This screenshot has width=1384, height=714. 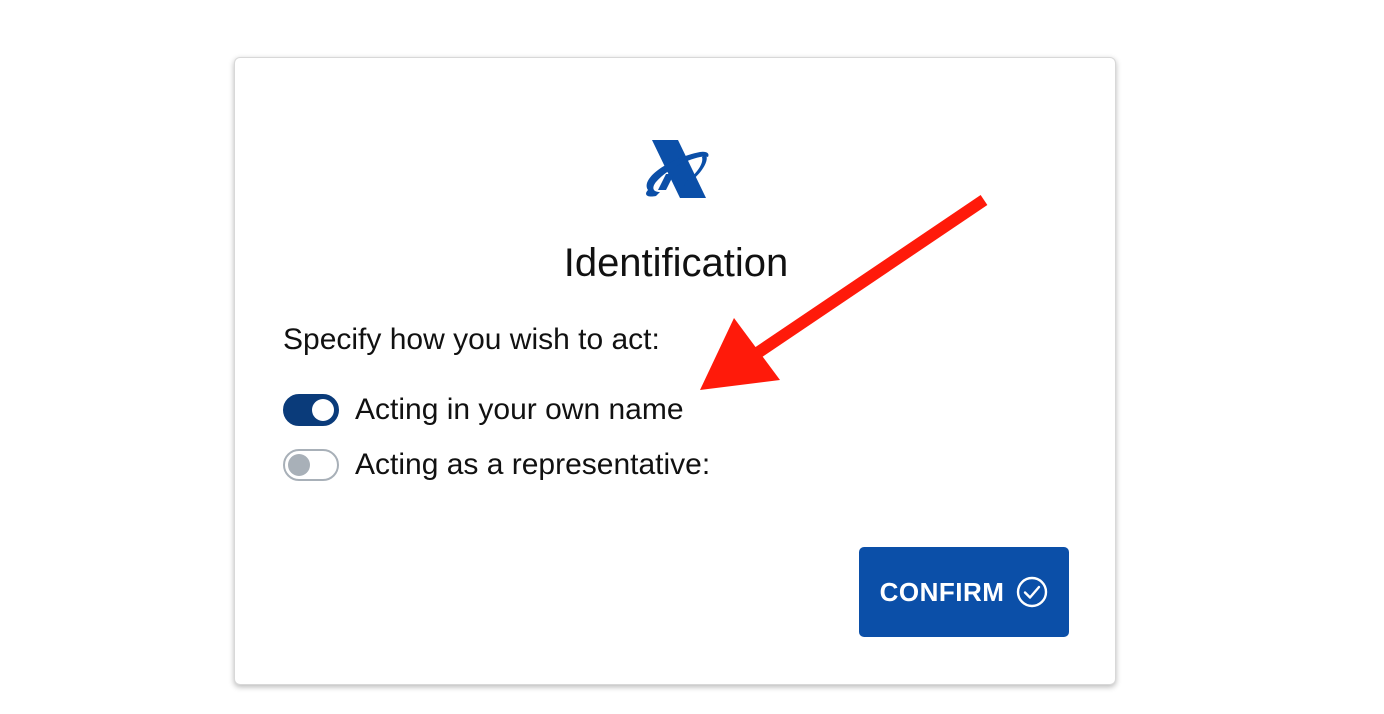 I want to click on own-name-label: Acting in your own name, so click(x=519, y=409).